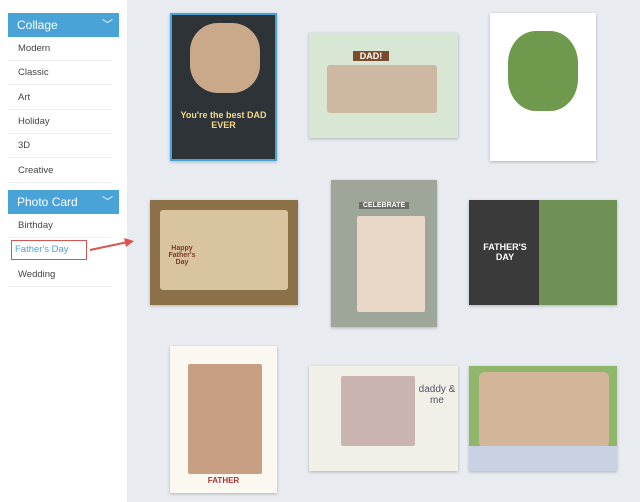 The width and height of the screenshot is (640, 502). What do you see at coordinates (63, 25) in the screenshot?
I see `section-collage-header: Collage ﹀` at bounding box center [63, 25].